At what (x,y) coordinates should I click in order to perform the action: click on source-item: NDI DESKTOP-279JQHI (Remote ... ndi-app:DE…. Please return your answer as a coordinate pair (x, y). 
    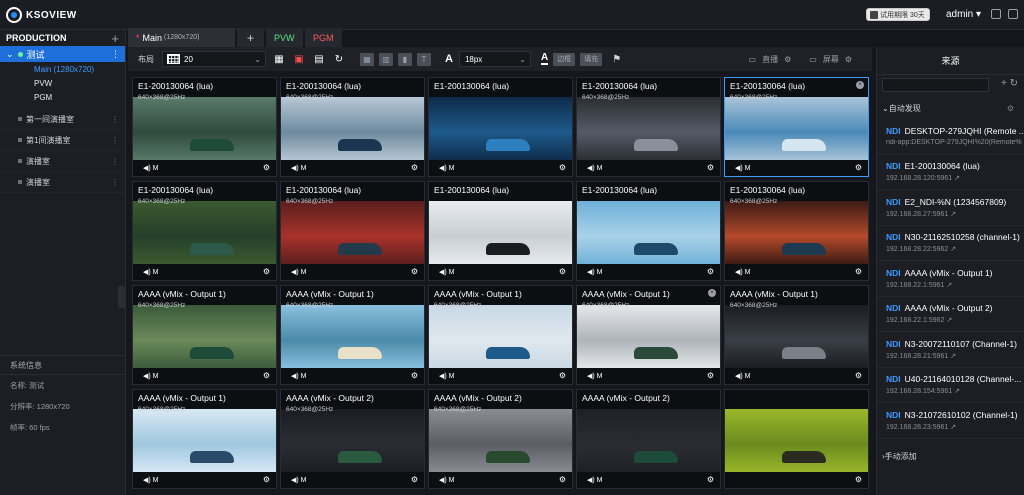
    Looking at the image, I should click on (950, 137).